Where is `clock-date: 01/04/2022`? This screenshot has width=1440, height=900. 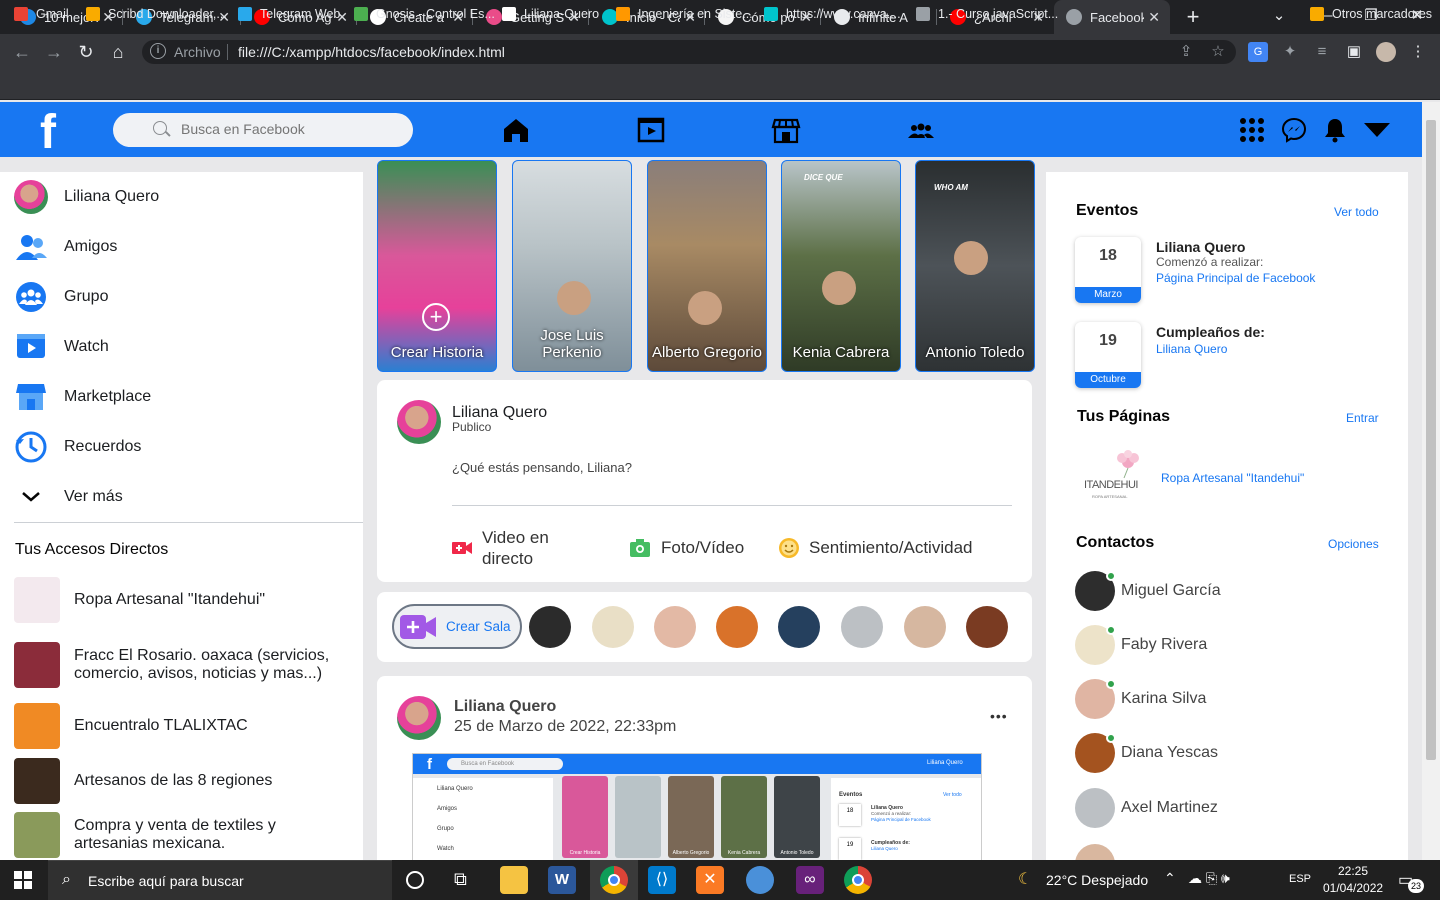
clock-date: 01/04/2022 is located at coordinates (1353, 888).